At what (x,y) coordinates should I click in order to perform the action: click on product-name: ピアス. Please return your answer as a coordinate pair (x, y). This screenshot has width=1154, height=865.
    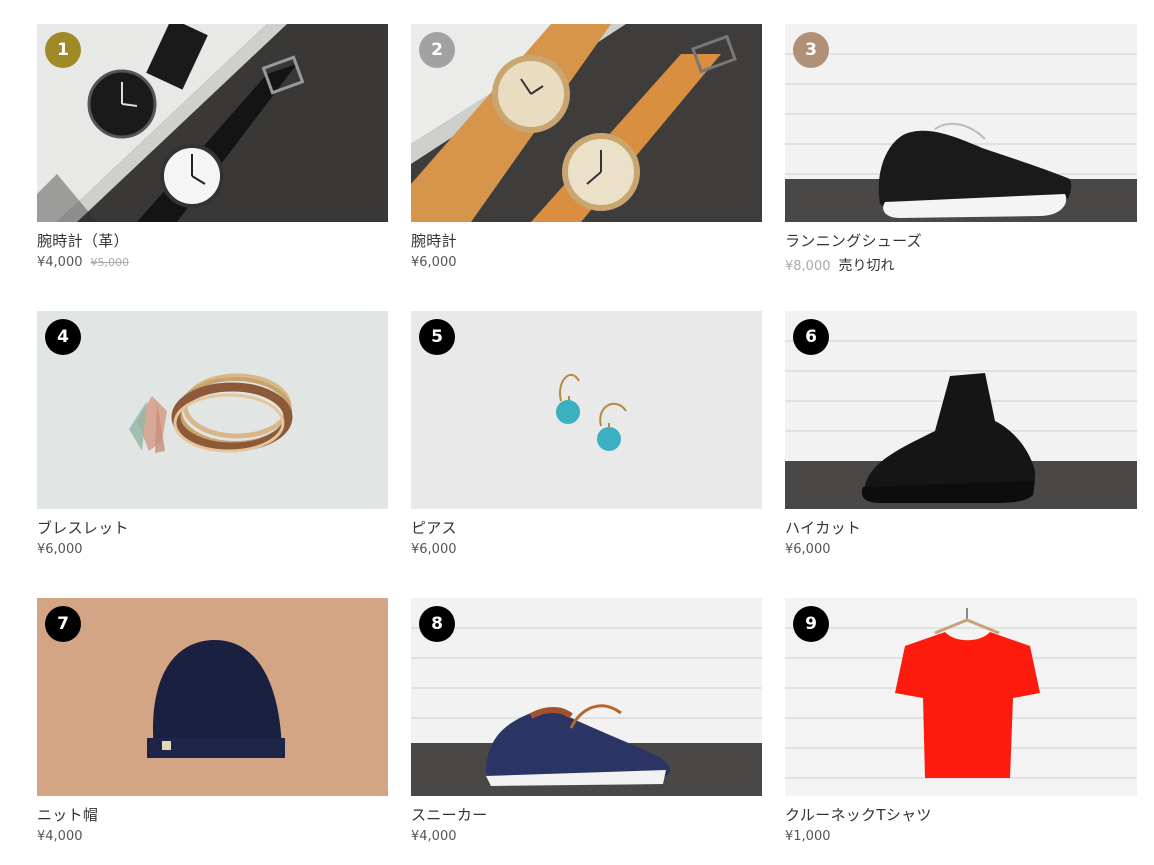
    Looking at the image, I should click on (586, 528).